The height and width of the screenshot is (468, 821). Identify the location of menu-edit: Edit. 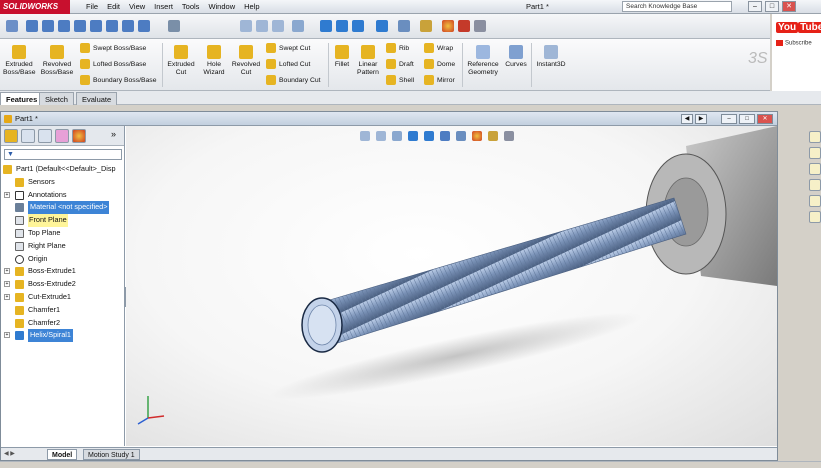
(113, 7).